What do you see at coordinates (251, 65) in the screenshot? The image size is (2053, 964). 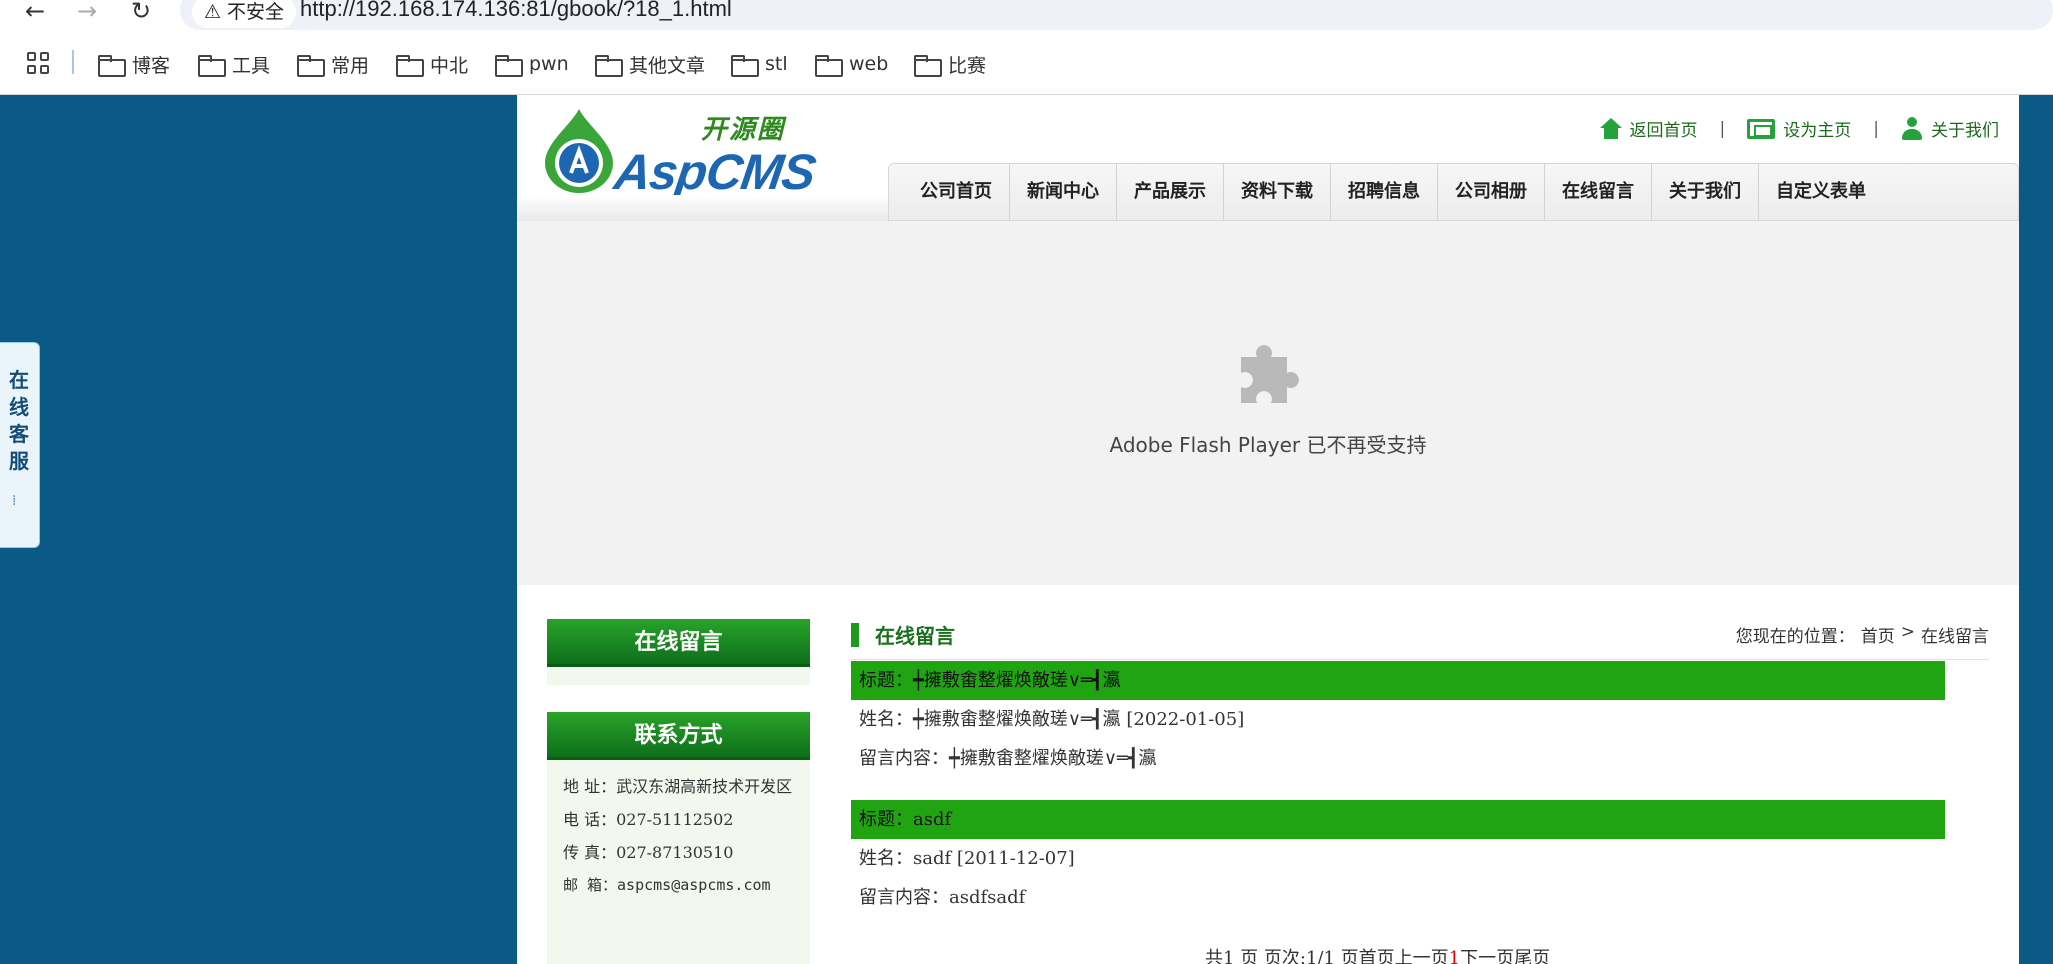 I see `bookmark-label: 工具` at bounding box center [251, 65].